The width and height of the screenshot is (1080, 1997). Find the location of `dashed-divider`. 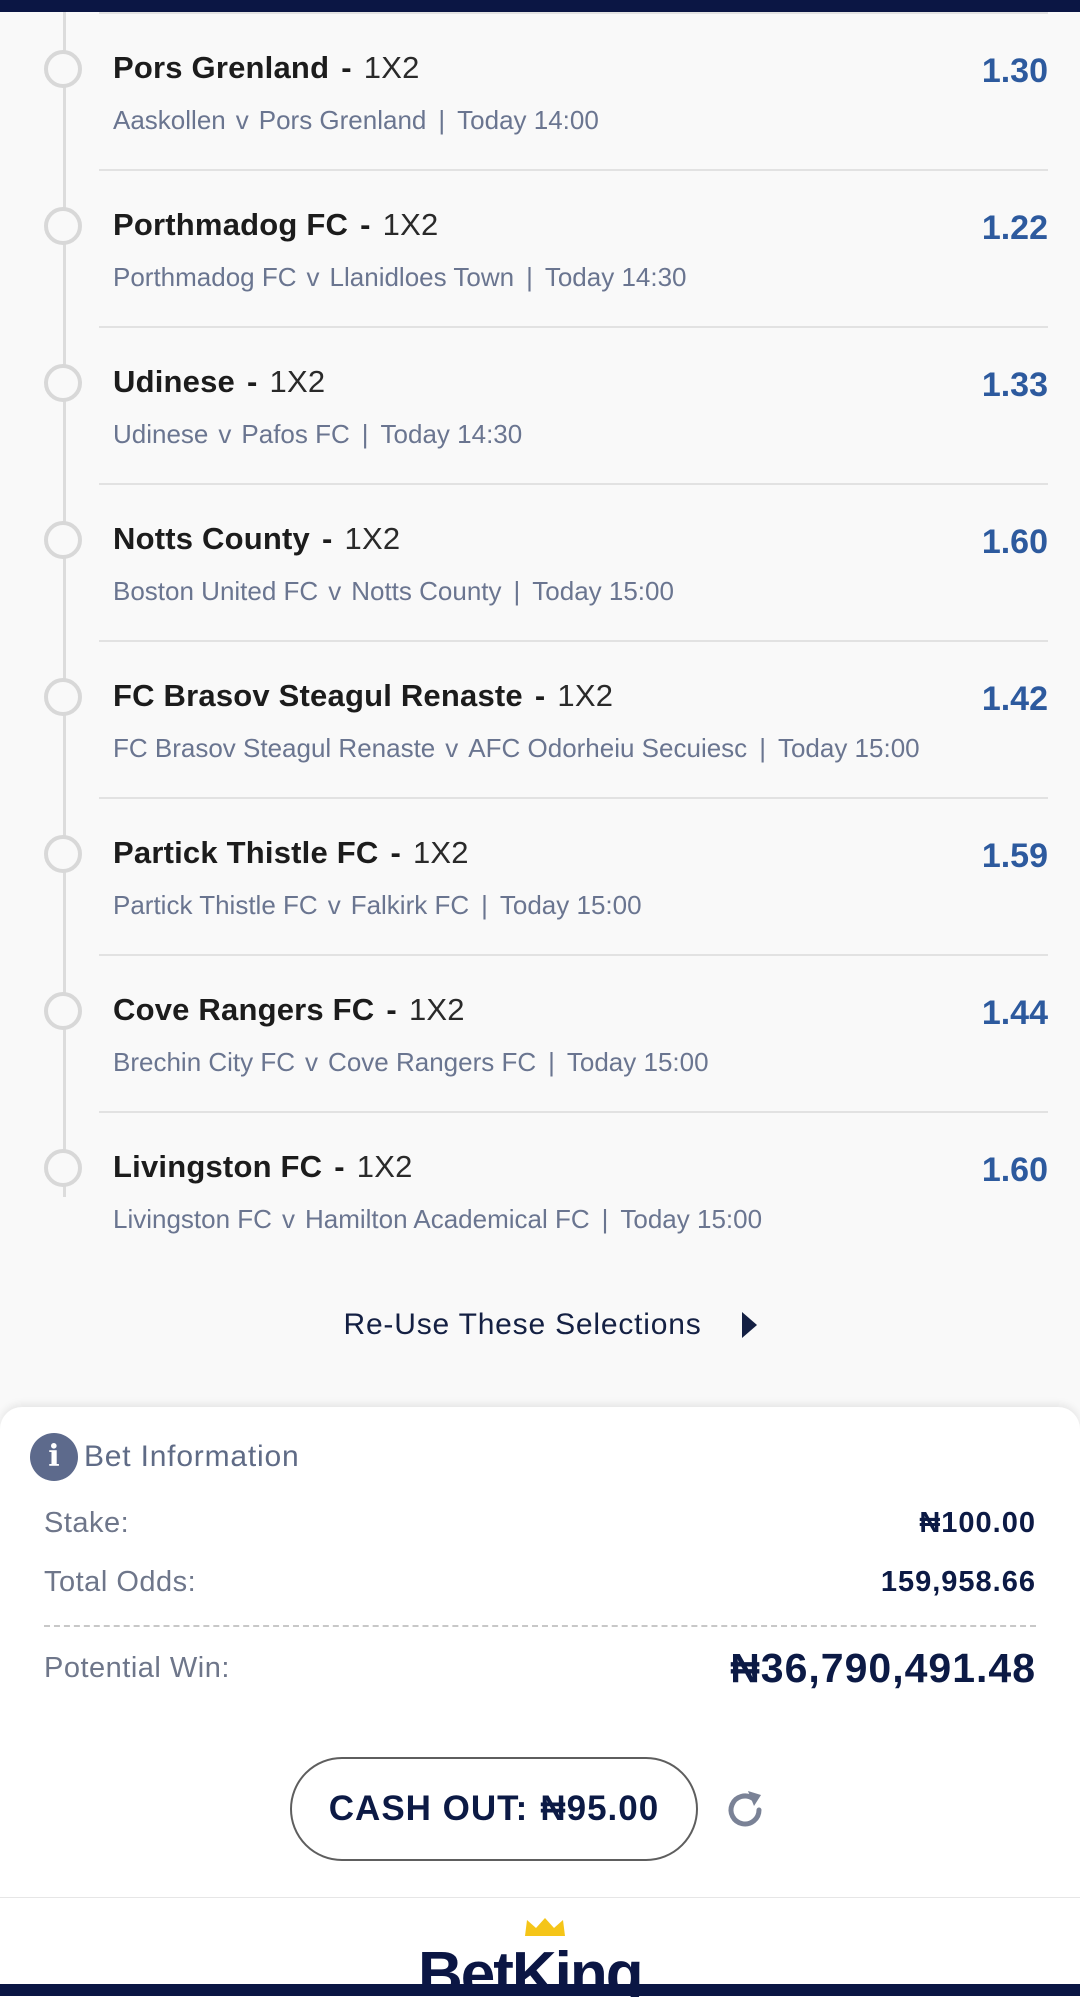

dashed-divider is located at coordinates (540, 1626).